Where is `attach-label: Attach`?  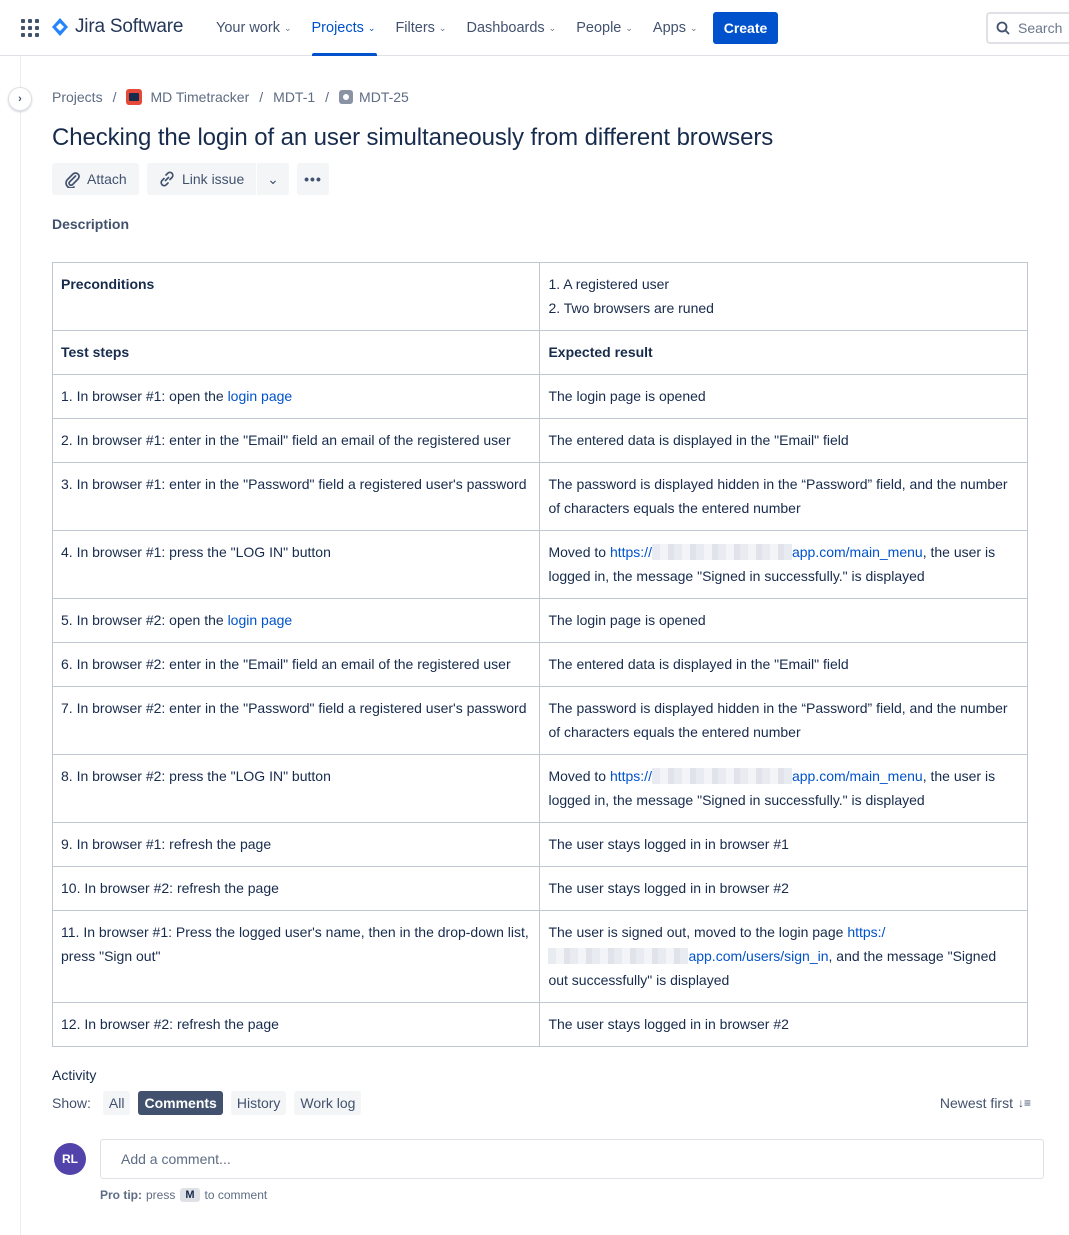
attach-label: Attach is located at coordinates (107, 179).